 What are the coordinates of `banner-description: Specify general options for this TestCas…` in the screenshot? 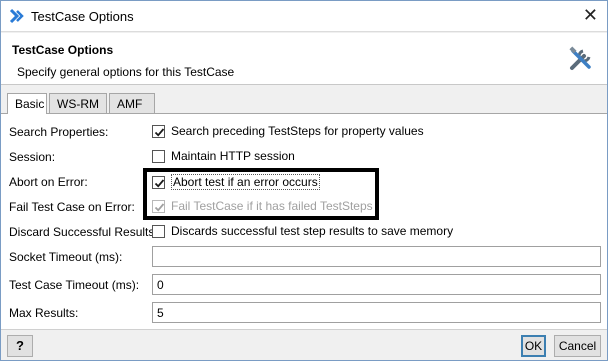 It's located at (126, 72).